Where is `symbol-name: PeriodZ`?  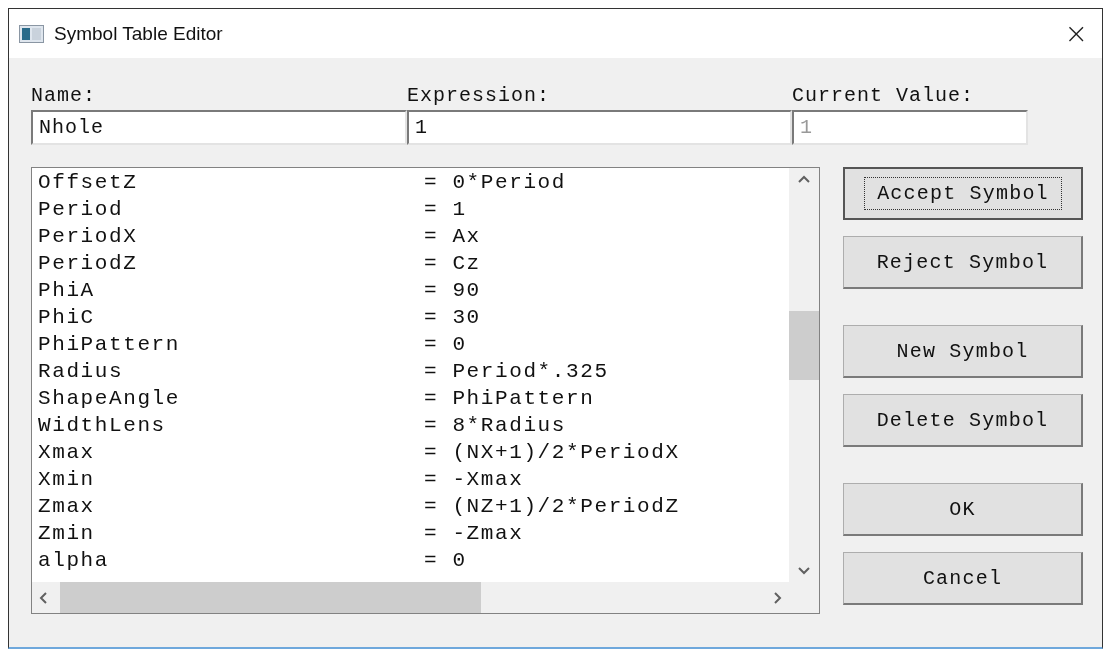
symbol-name: PeriodZ is located at coordinates (88, 263).